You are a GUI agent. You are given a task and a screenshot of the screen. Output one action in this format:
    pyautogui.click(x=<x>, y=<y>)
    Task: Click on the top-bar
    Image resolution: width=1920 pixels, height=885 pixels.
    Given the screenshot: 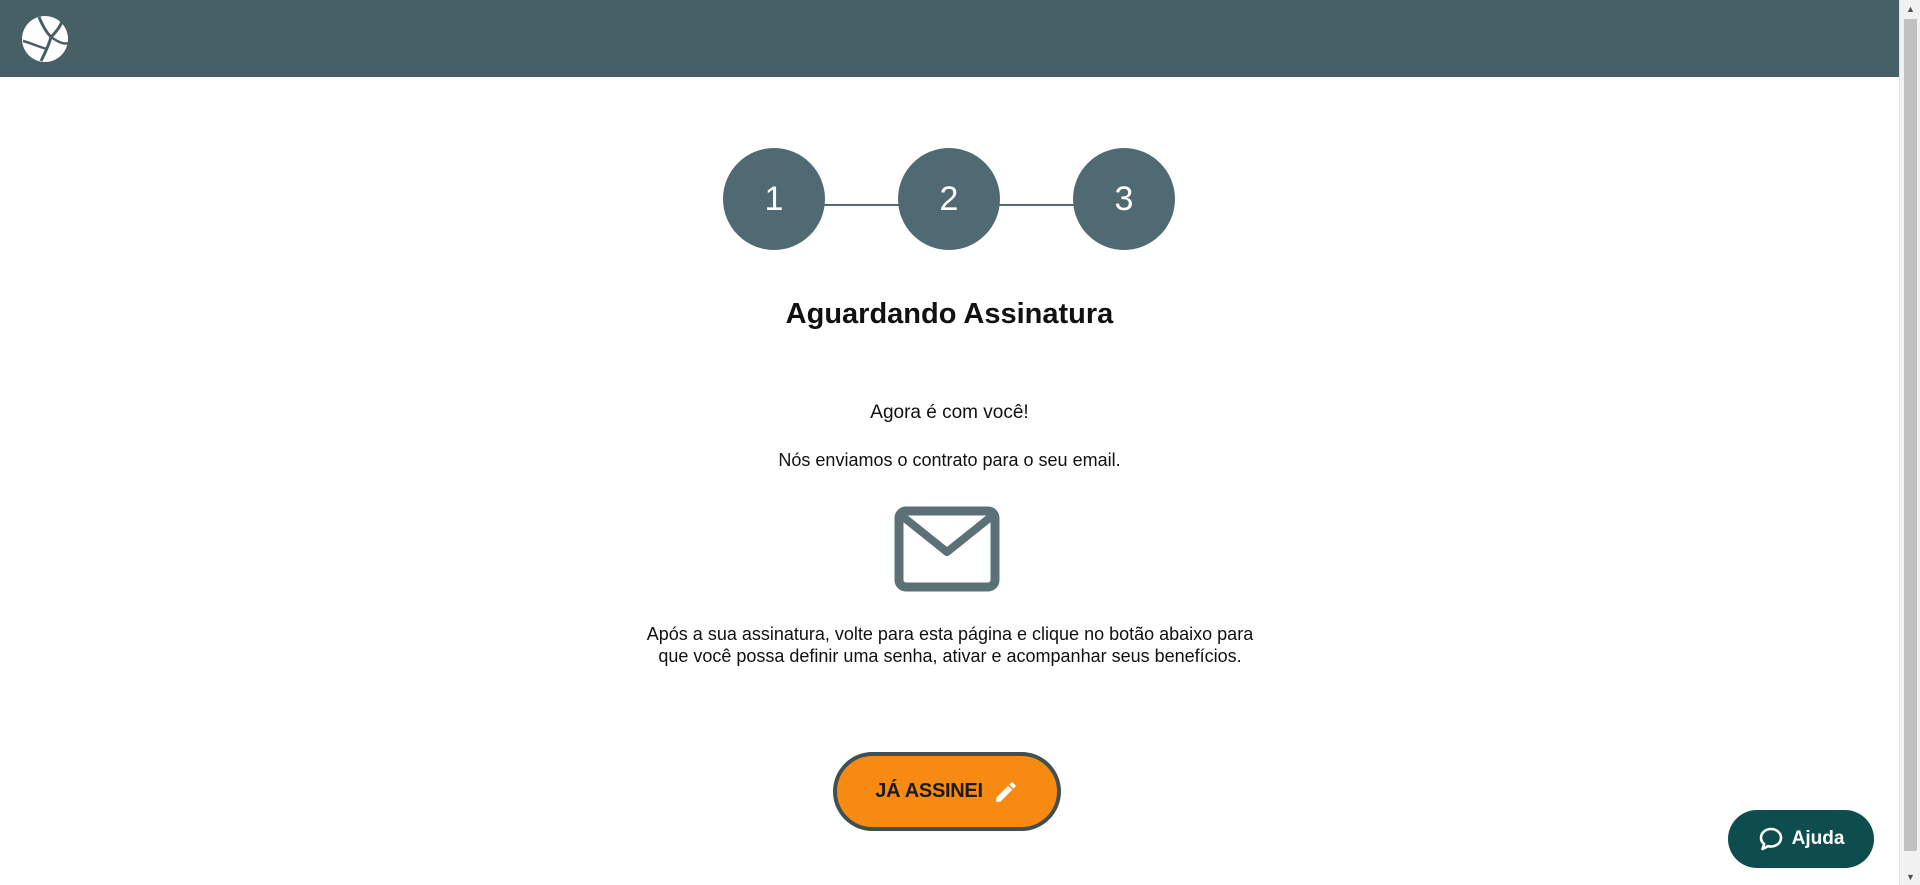 What is the action you would take?
    pyautogui.click(x=949, y=38)
    